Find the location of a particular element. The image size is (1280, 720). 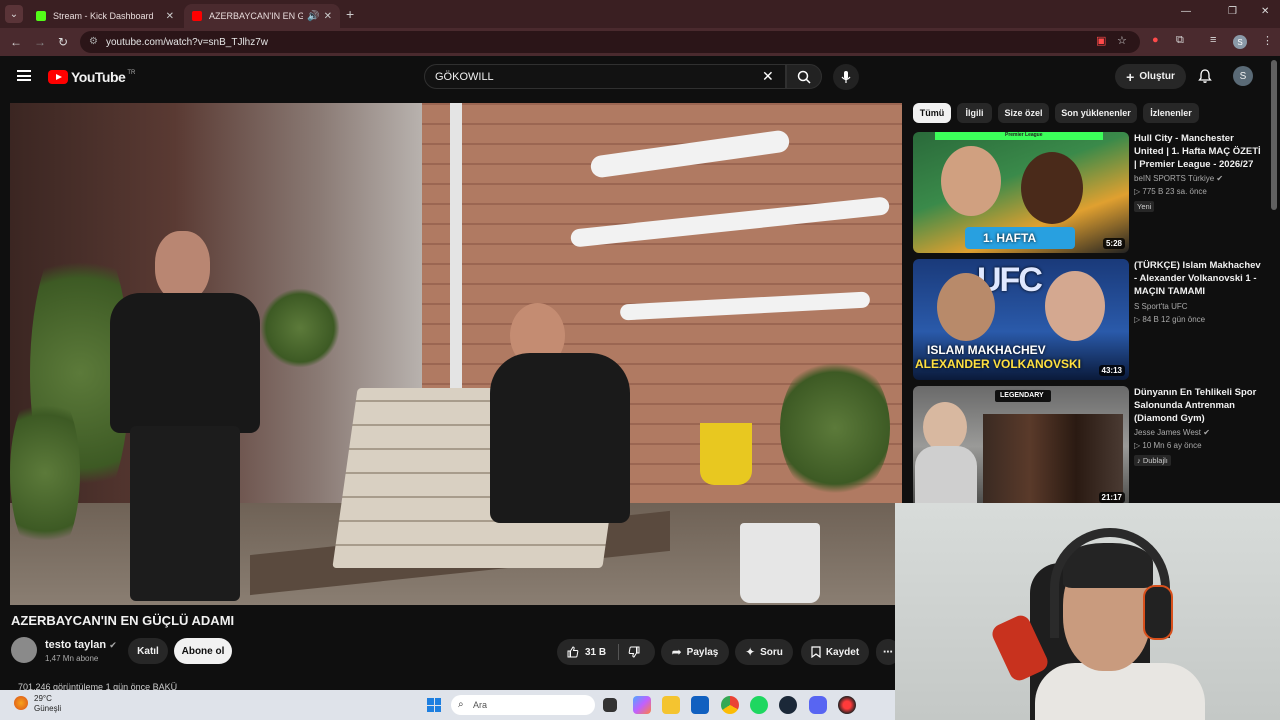

tab-title: Stream - Kick Dashboard is located at coordinates (103, 16).